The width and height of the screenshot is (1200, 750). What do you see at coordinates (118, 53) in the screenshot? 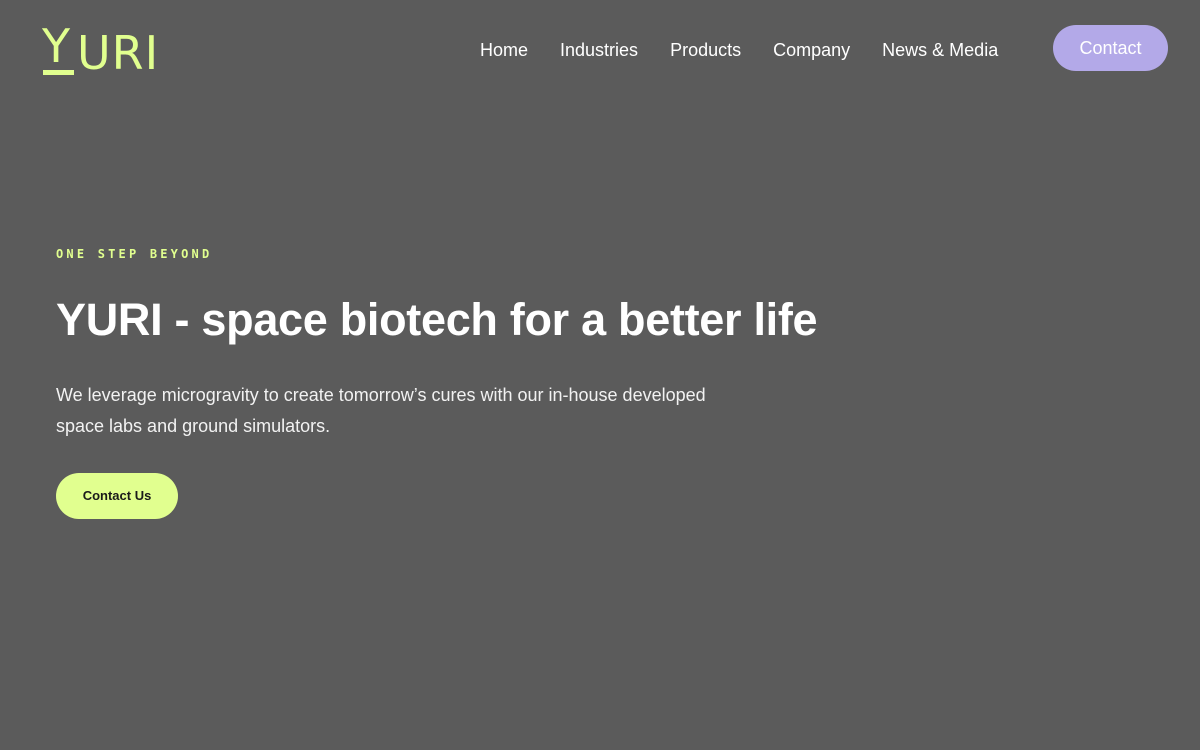
I see `logo-text: URI` at bounding box center [118, 53].